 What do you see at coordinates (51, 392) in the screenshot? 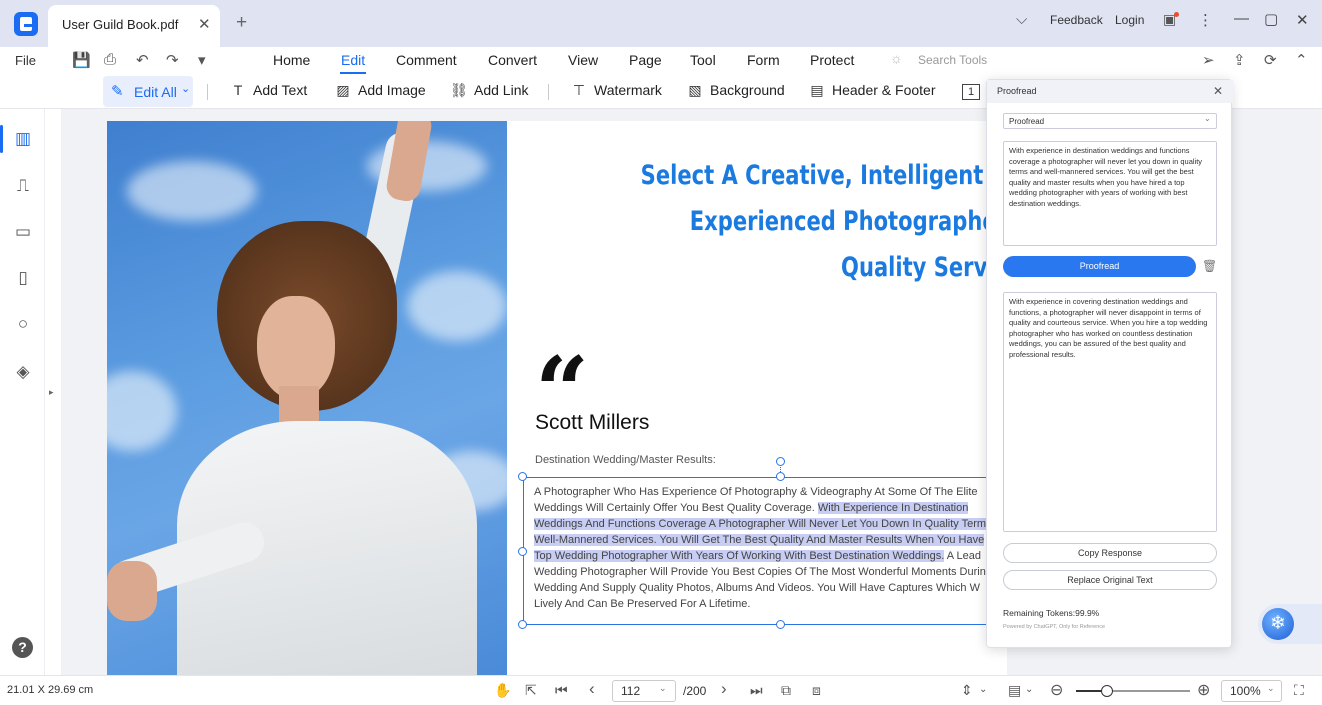
I see `expand-panel-icon: ▸` at bounding box center [51, 392].